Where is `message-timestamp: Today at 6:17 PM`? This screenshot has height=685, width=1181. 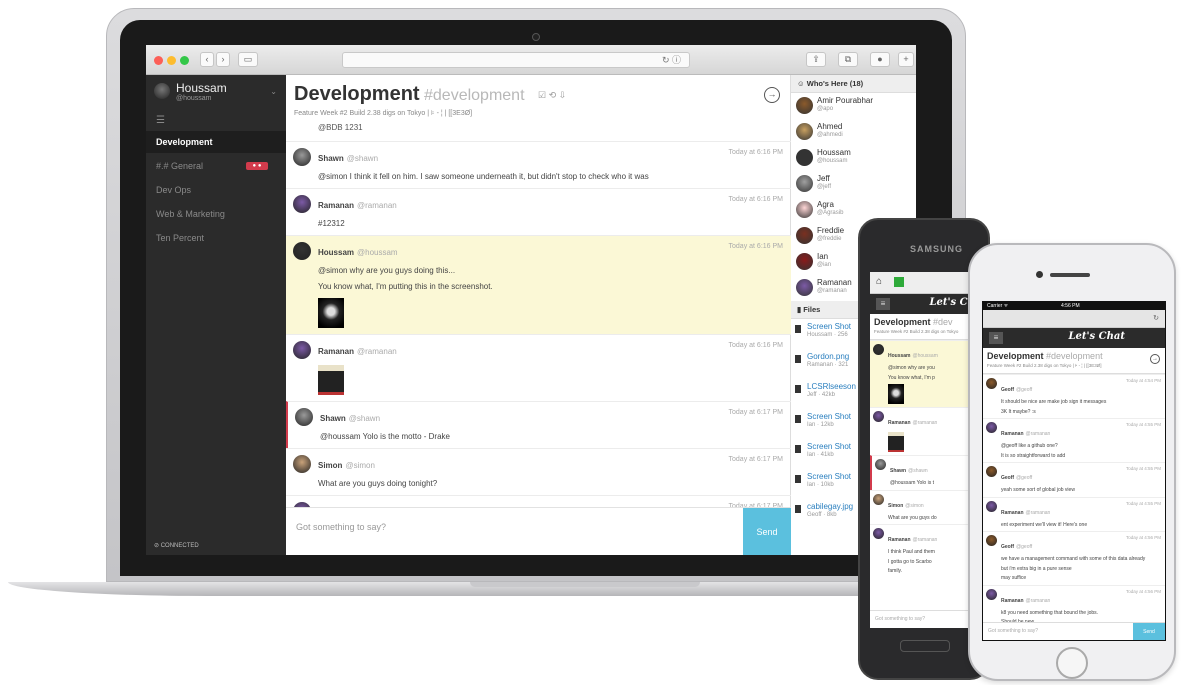
message-timestamp: Today at 6:17 PM is located at coordinates (755, 412).